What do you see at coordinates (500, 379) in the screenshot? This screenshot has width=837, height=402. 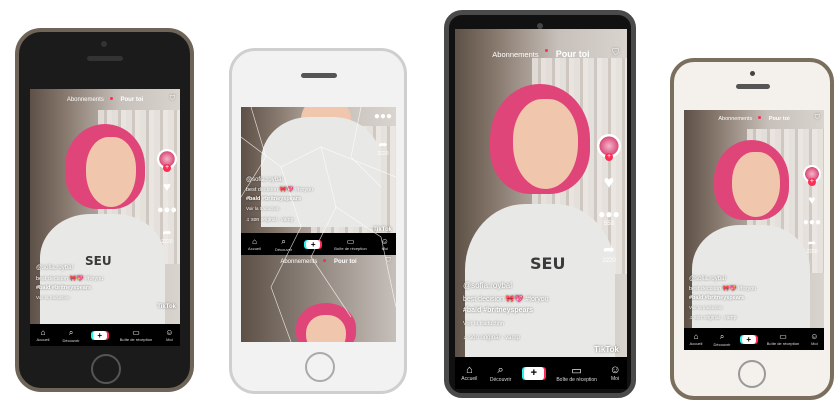 I see `nav-discover-label: Découvrir` at bounding box center [500, 379].